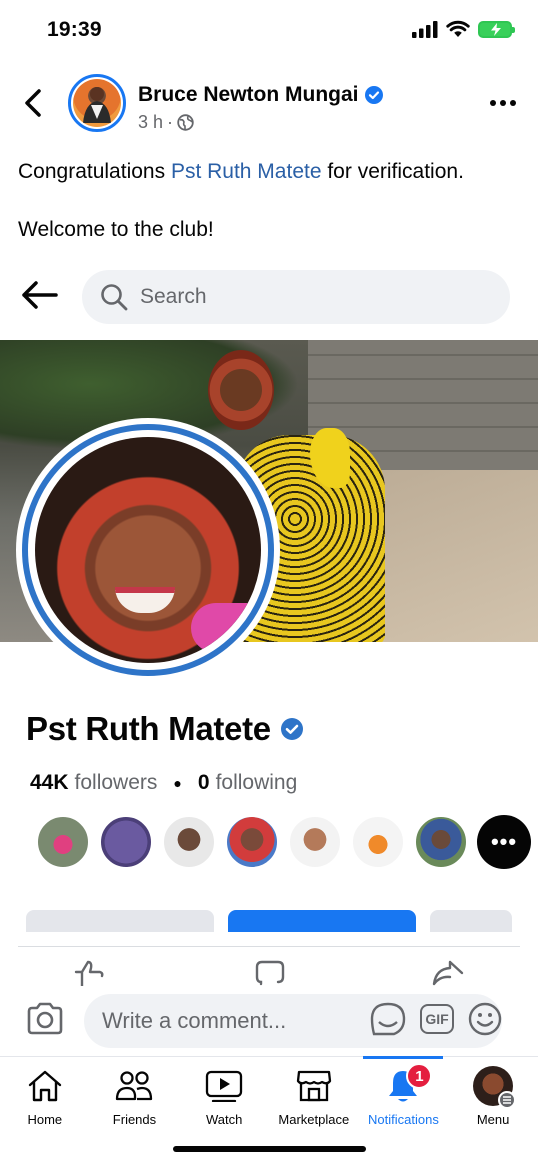  I want to click on tab-home-label: Home, so click(45, 1119).